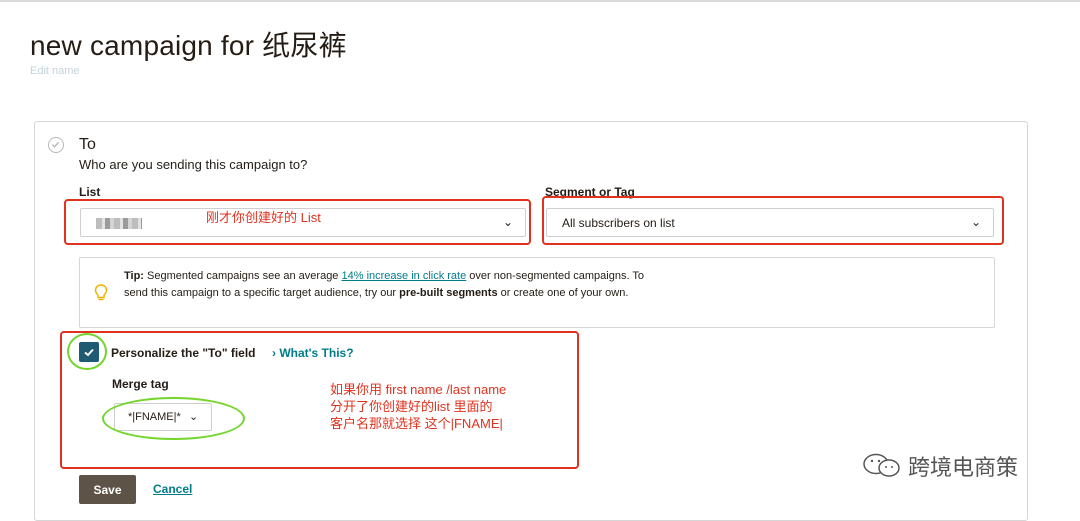  I want to click on watermark: 跨境电商策, so click(940, 467).